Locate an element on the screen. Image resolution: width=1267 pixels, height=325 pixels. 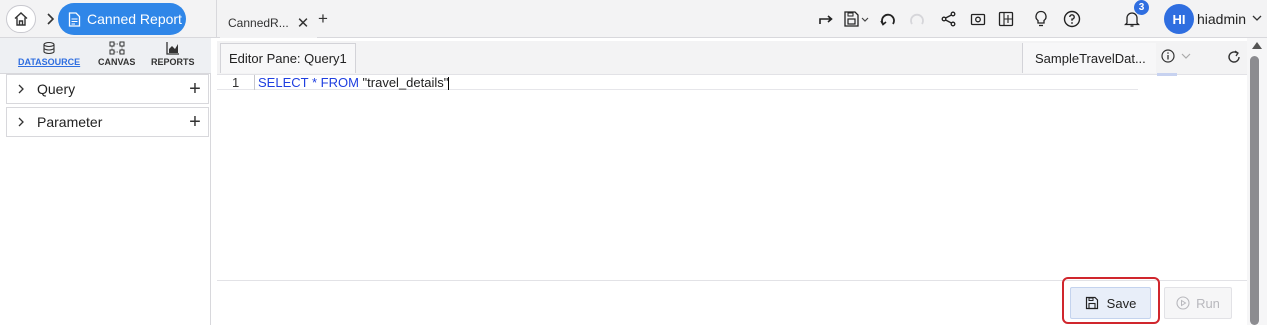
undo-icon is located at coordinates (888, 19).